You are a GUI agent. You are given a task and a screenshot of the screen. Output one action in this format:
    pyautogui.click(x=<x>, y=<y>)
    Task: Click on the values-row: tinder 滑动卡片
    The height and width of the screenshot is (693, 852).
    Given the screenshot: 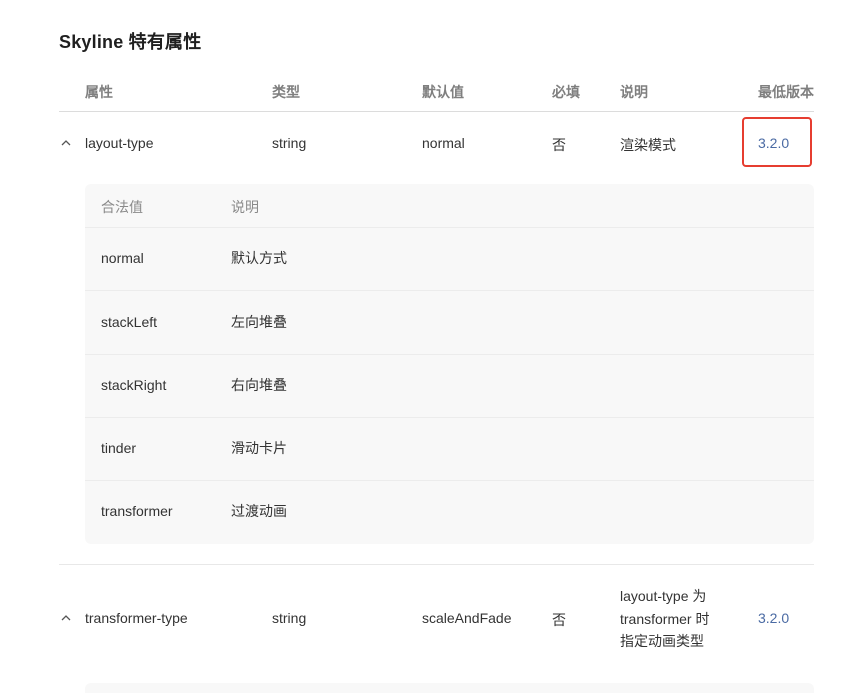 What is the action you would take?
    pyautogui.click(x=449, y=448)
    